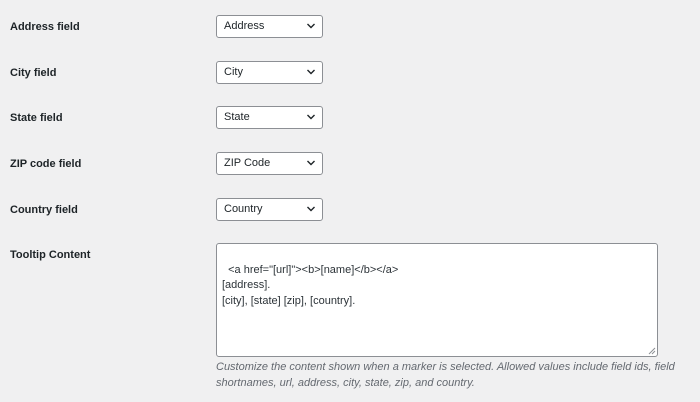  What do you see at coordinates (233, 72) in the screenshot?
I see `city-field-value: City` at bounding box center [233, 72].